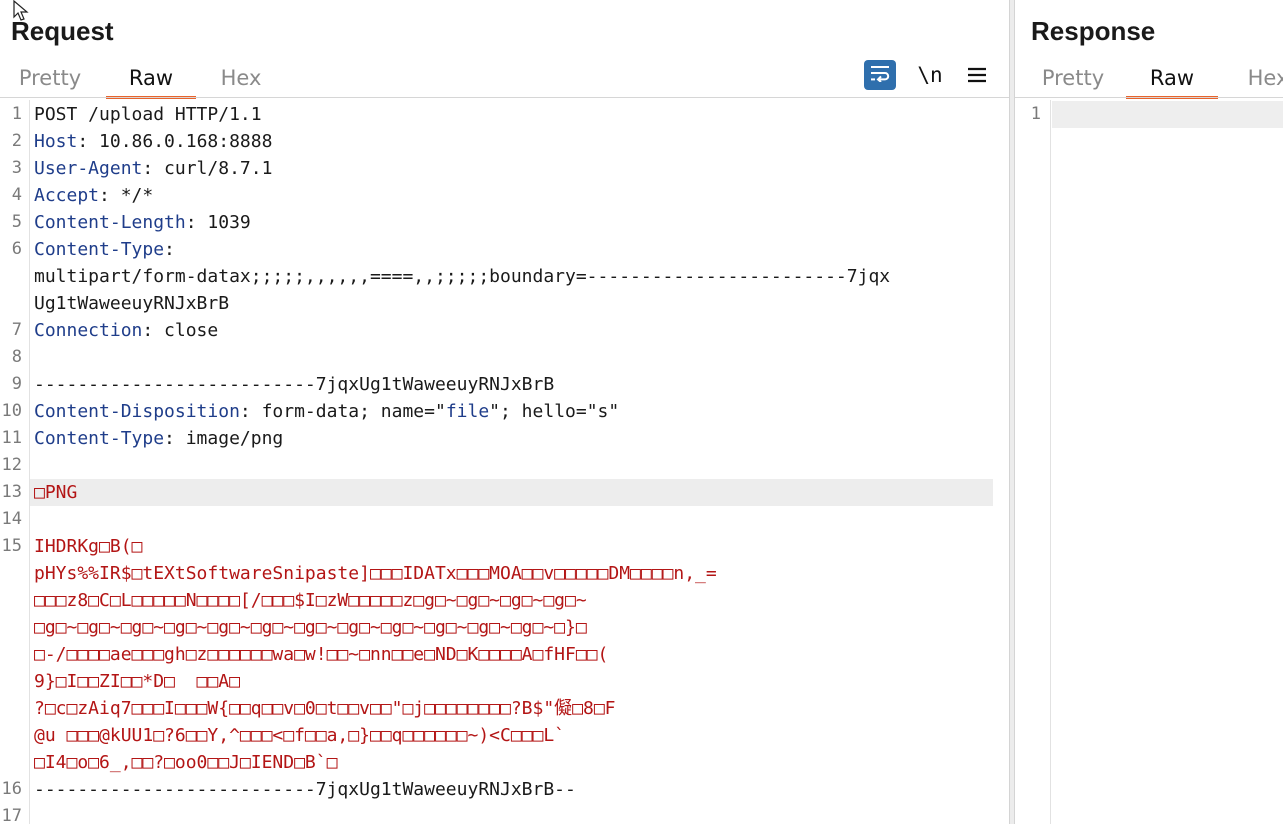  What do you see at coordinates (132, 303) in the screenshot?
I see `text-segment: Ug1tWaweeuyRNJxBrB` at bounding box center [132, 303].